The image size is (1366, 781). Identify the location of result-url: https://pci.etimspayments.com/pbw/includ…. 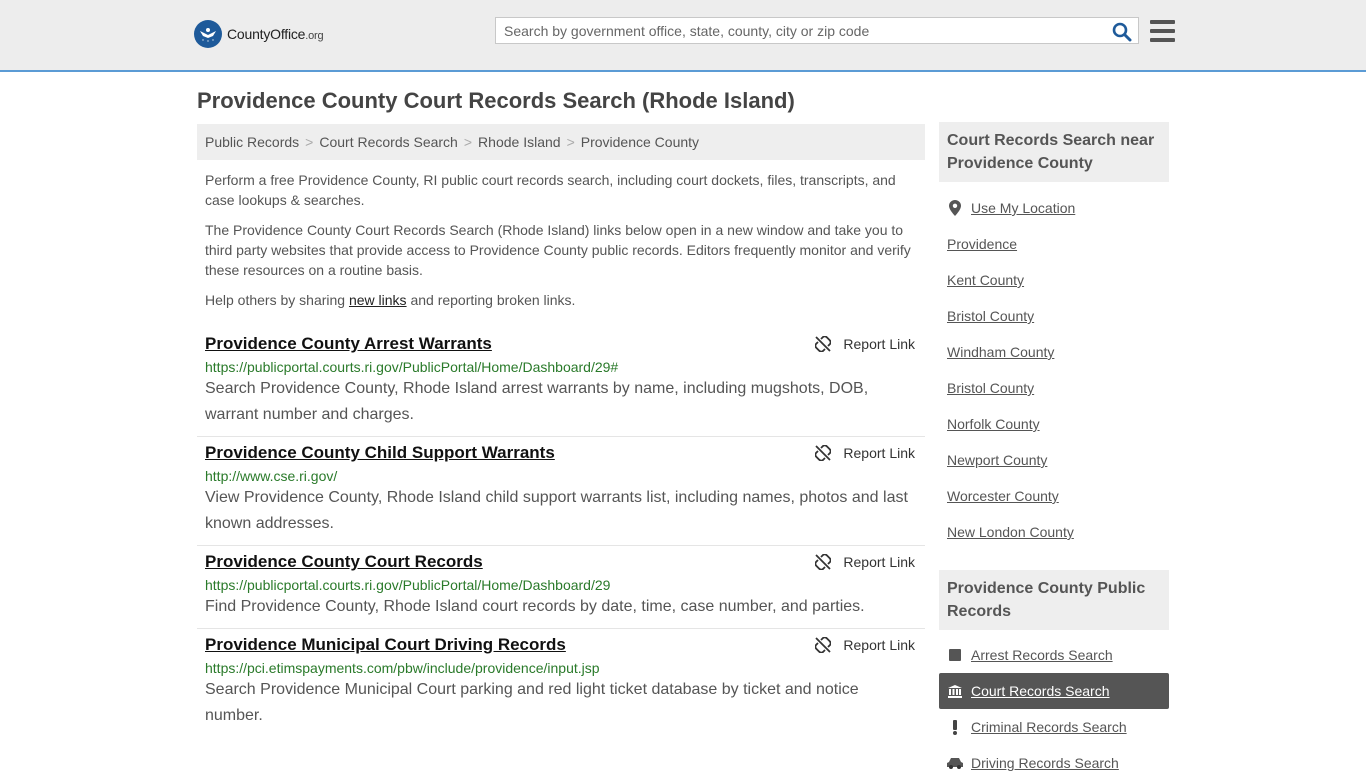
(402, 668).